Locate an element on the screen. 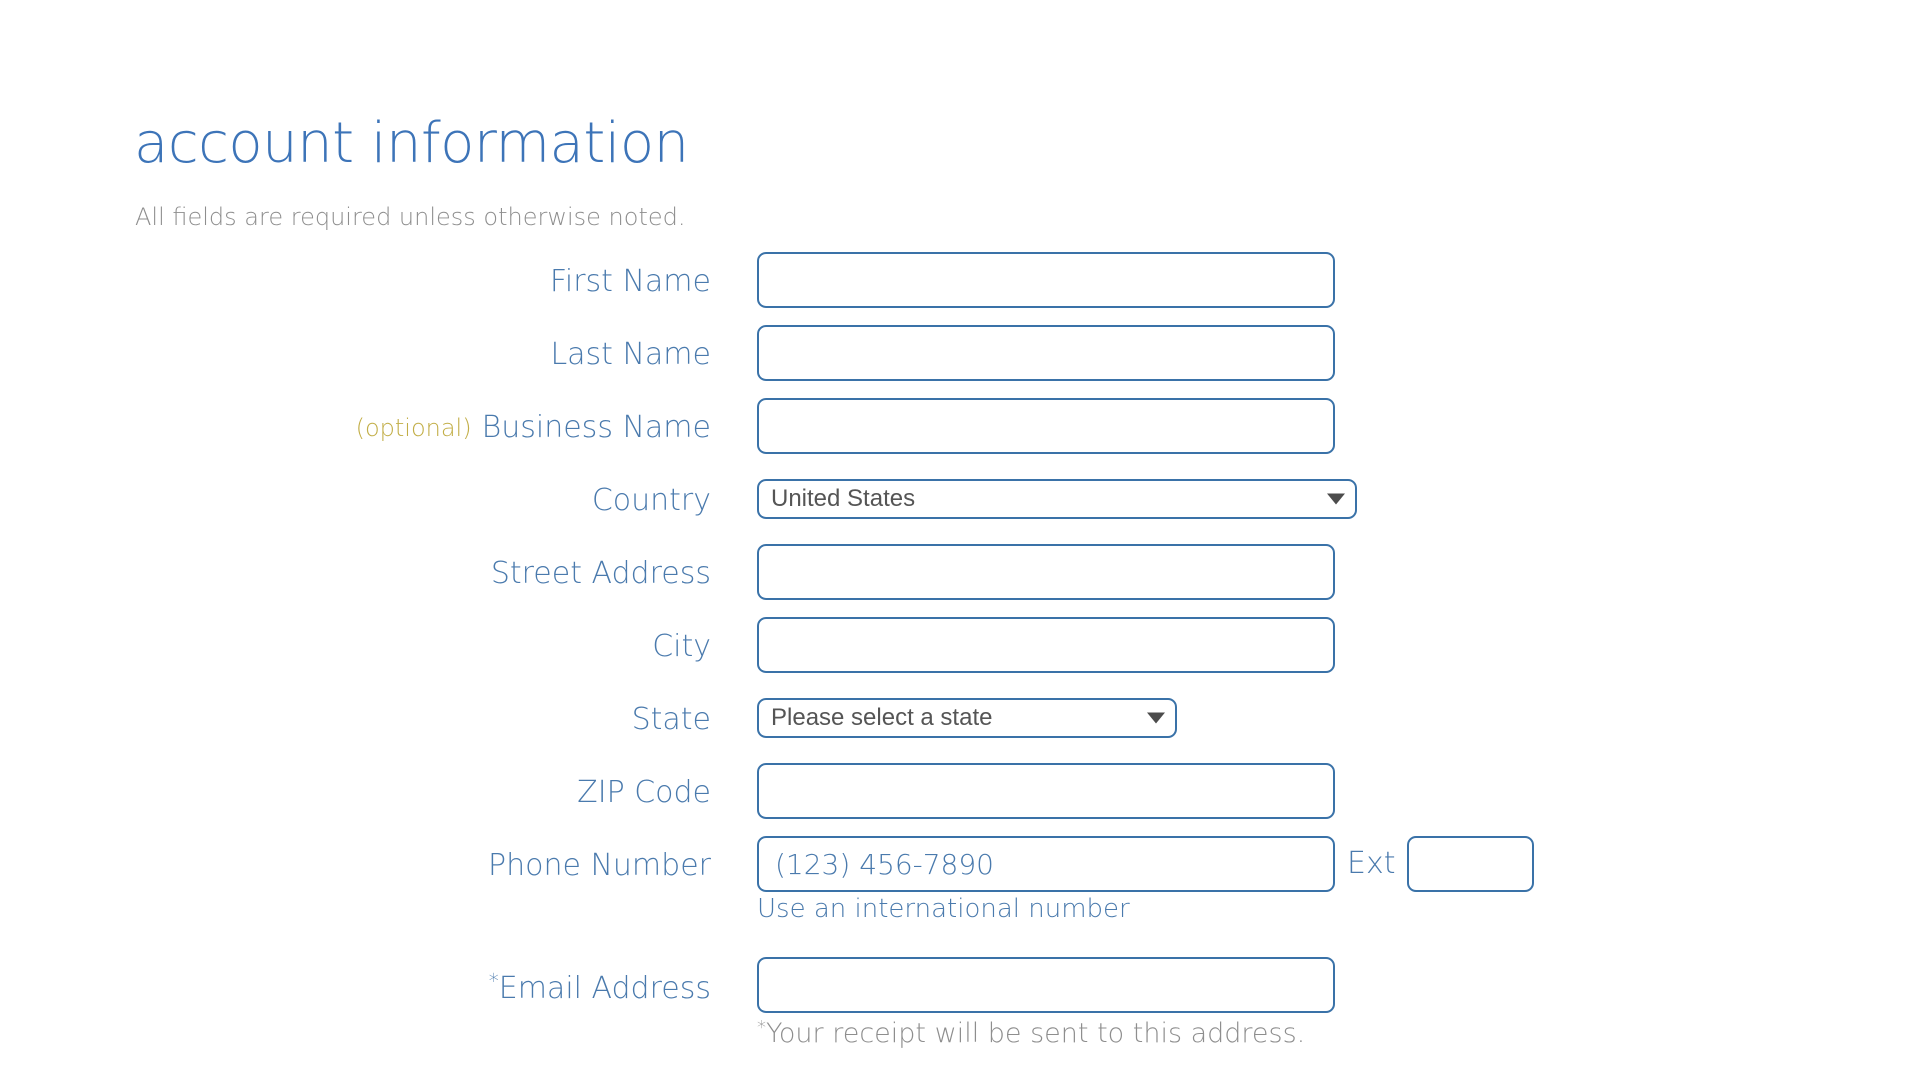 This screenshot has width=1907, height=1085. email-address-control is located at coordinates (1046, 985).